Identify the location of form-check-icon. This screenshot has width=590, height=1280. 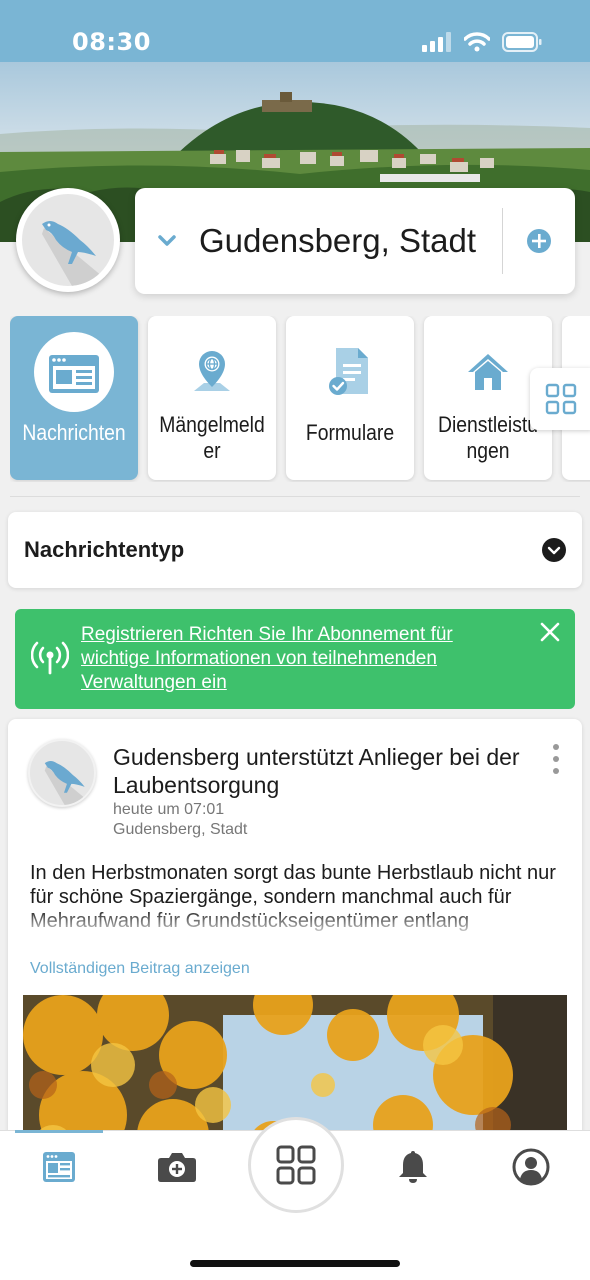
(350, 372).